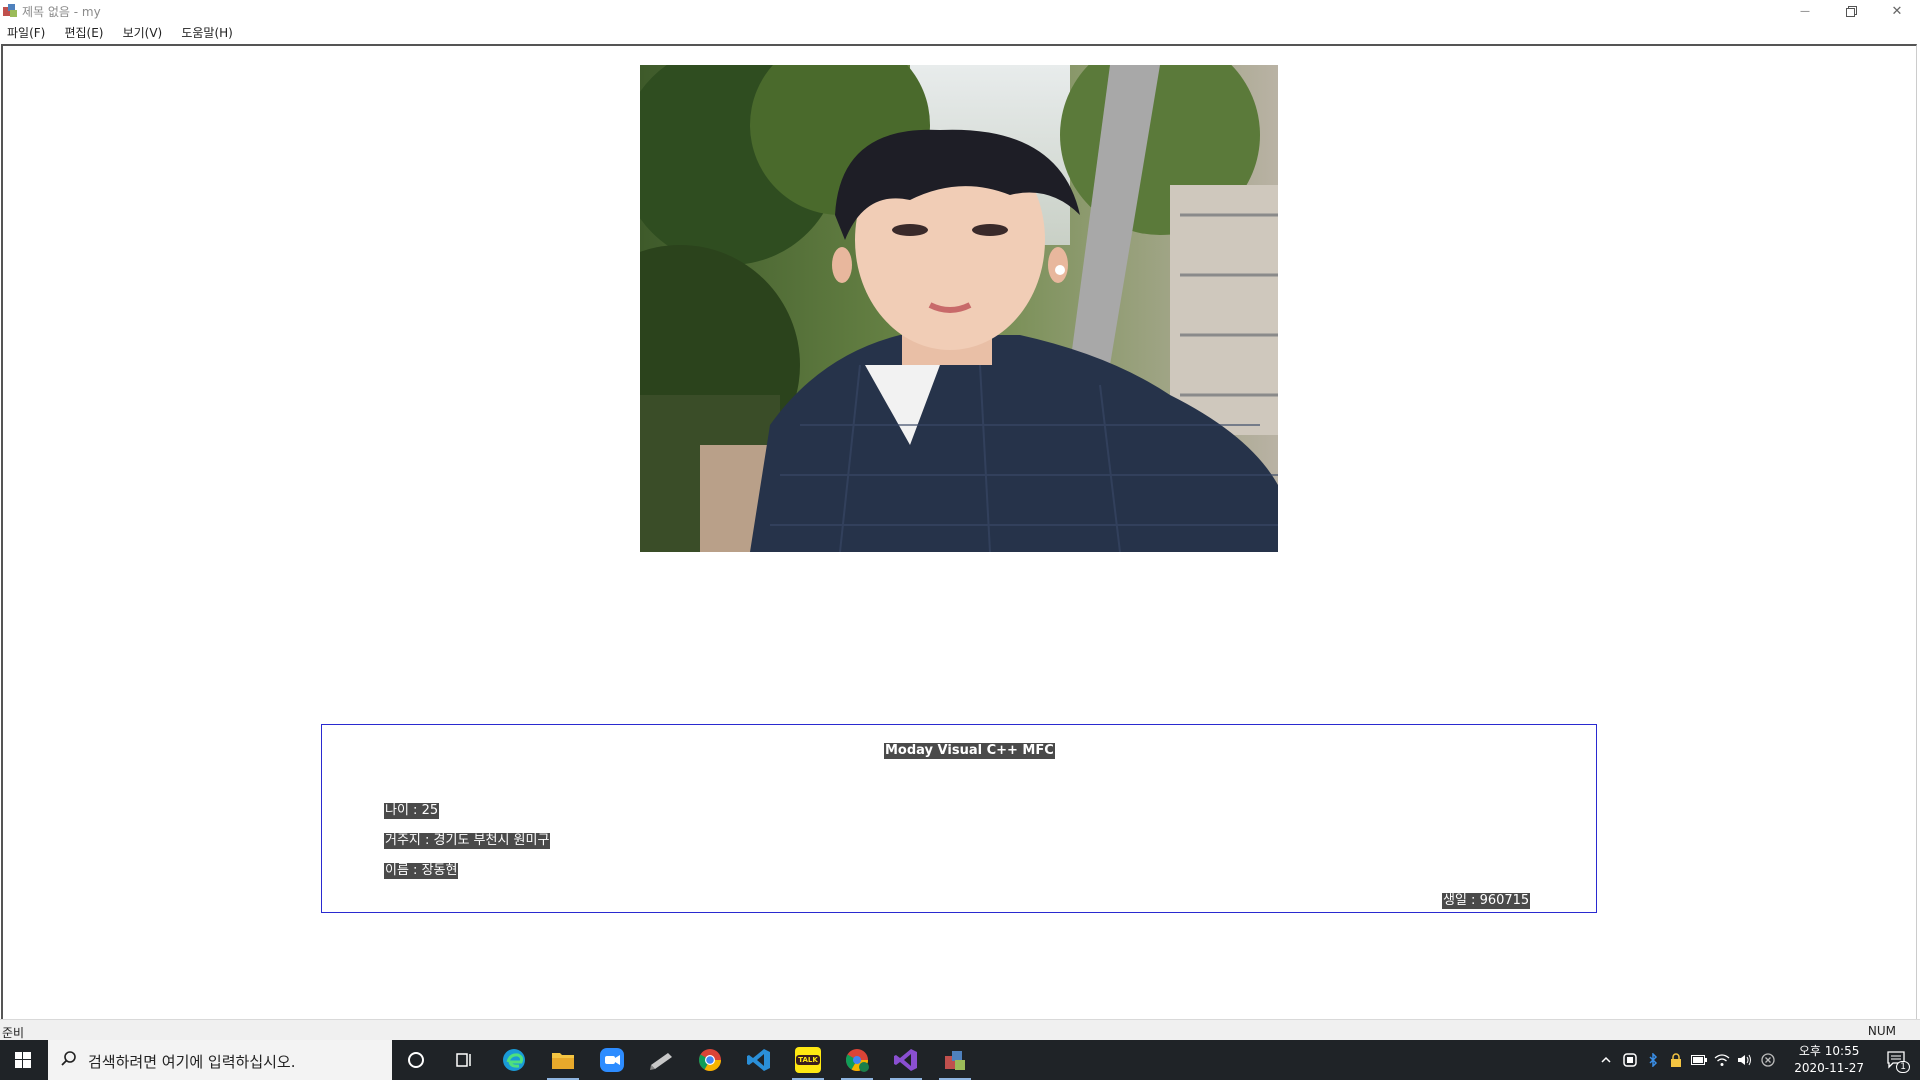 This screenshot has width=1920, height=1080. Describe the element at coordinates (68, 1058) in the screenshot. I see `search-icon` at that location.